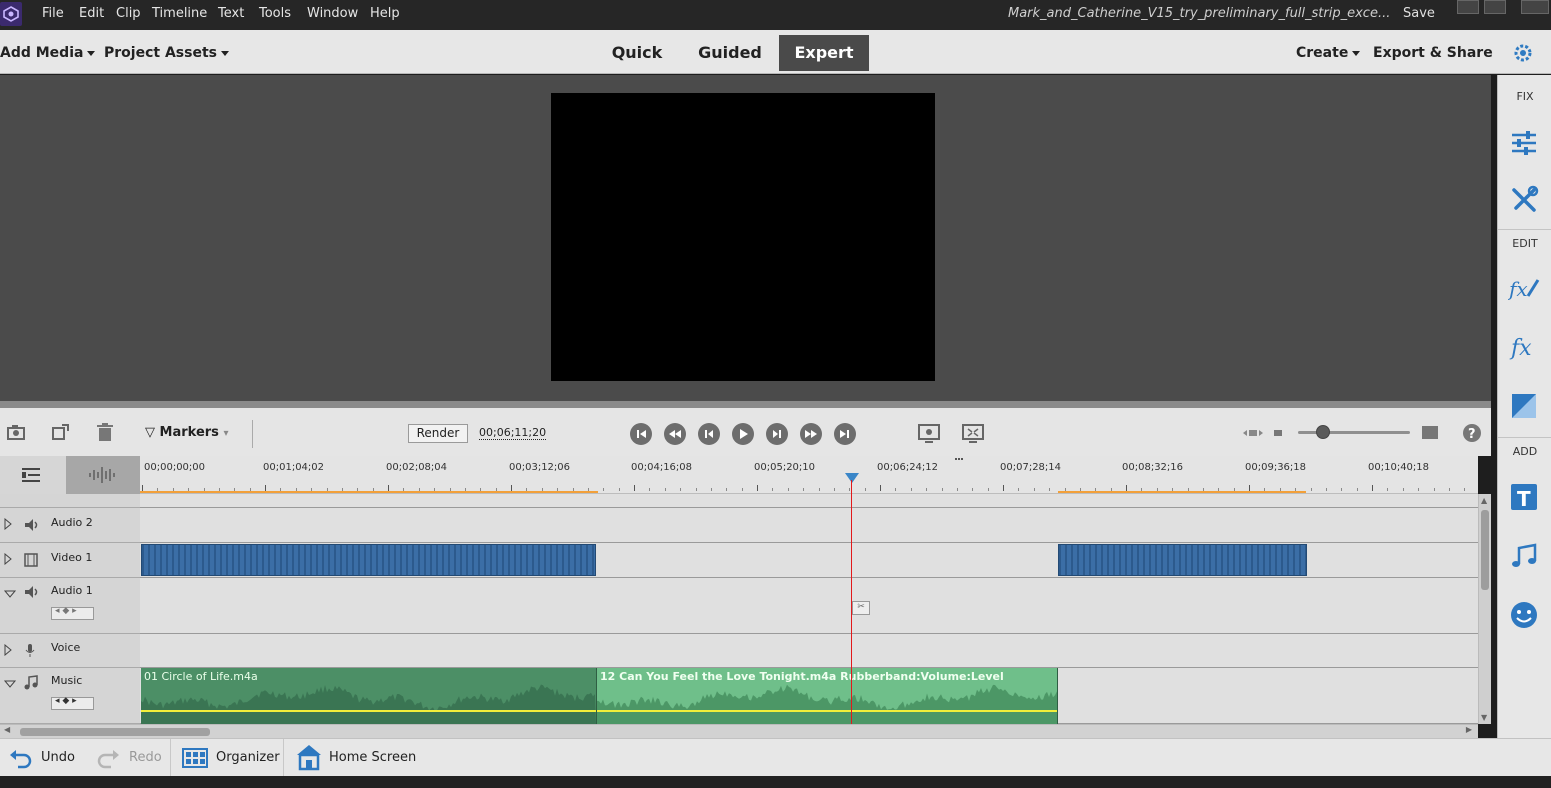 The width and height of the screenshot is (1551, 788). Describe the element at coordinates (70, 560) in the screenshot. I see `track-header-video-1: Video 1` at that location.